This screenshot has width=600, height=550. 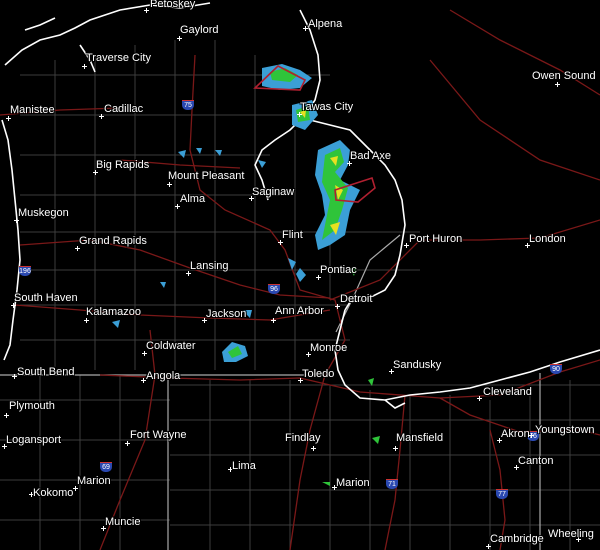 I want to click on interstate-shield: 75, so click(x=188, y=105).